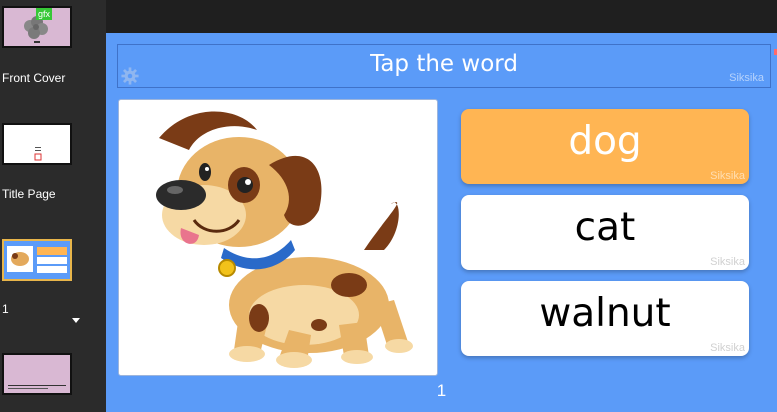 This screenshot has height=412, width=777. I want to click on chevron-down-icon, so click(76, 320).